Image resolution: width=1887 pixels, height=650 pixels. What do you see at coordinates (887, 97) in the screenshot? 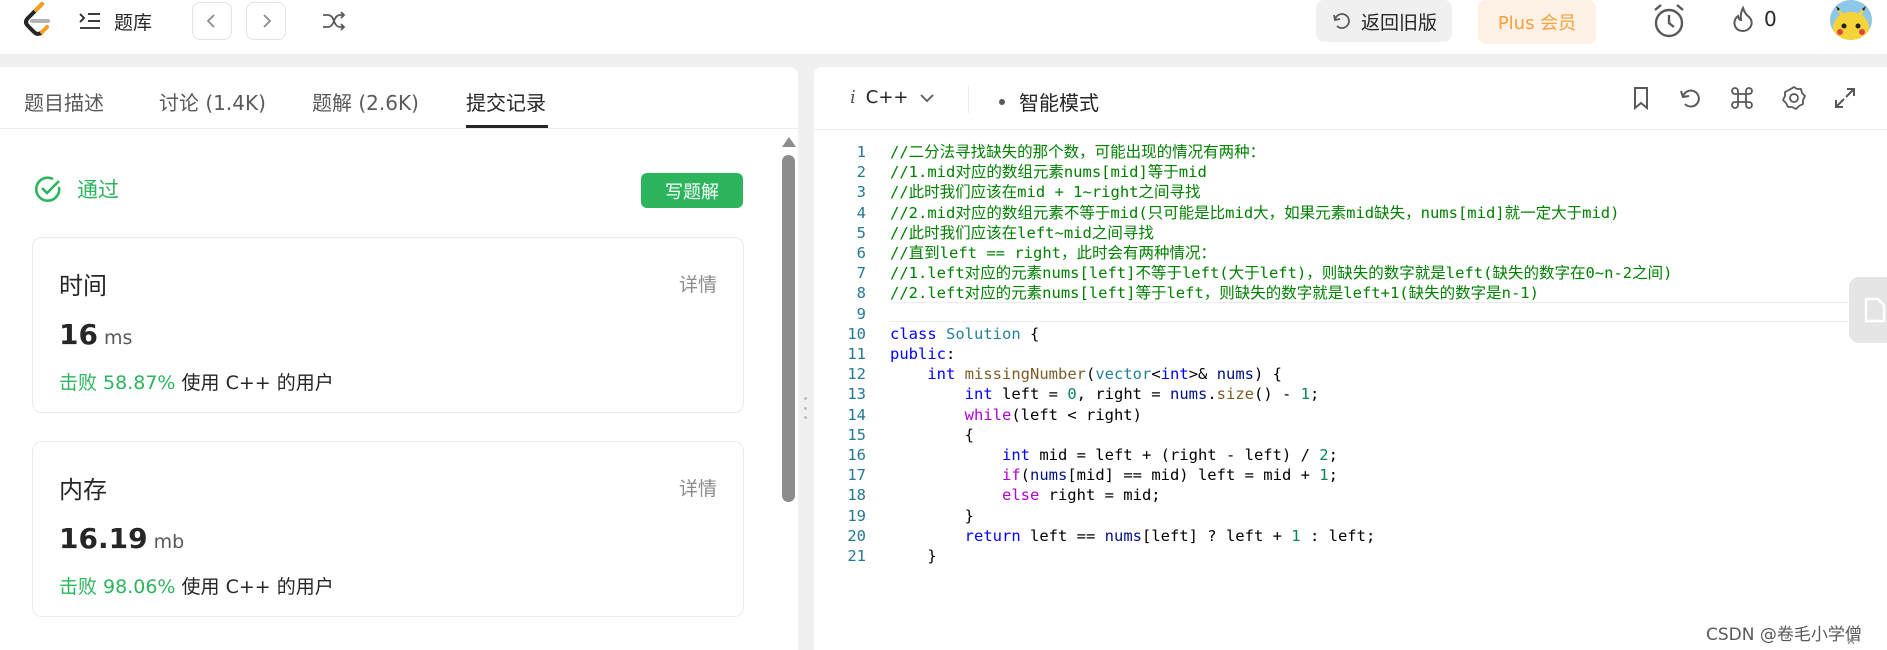
I see `language-label: C++` at bounding box center [887, 97].